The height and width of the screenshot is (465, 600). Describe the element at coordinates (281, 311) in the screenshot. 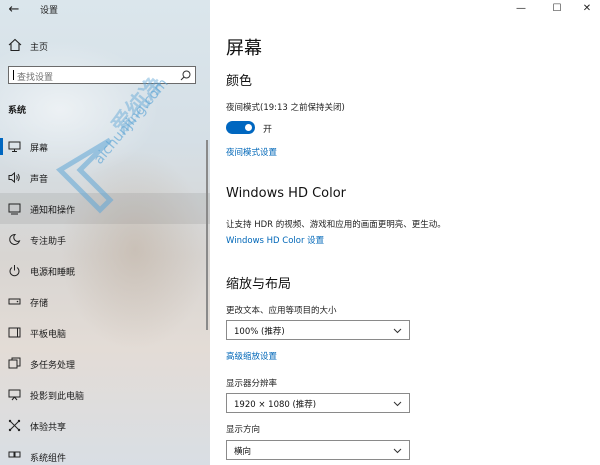

I see `scale-label: 更改文本、应用等项目的大小` at that location.